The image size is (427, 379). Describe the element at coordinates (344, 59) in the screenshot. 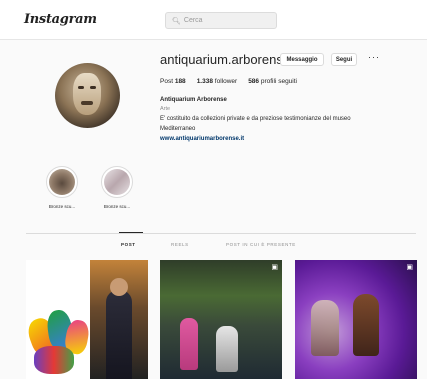

I see `follow-button: Segui` at that location.